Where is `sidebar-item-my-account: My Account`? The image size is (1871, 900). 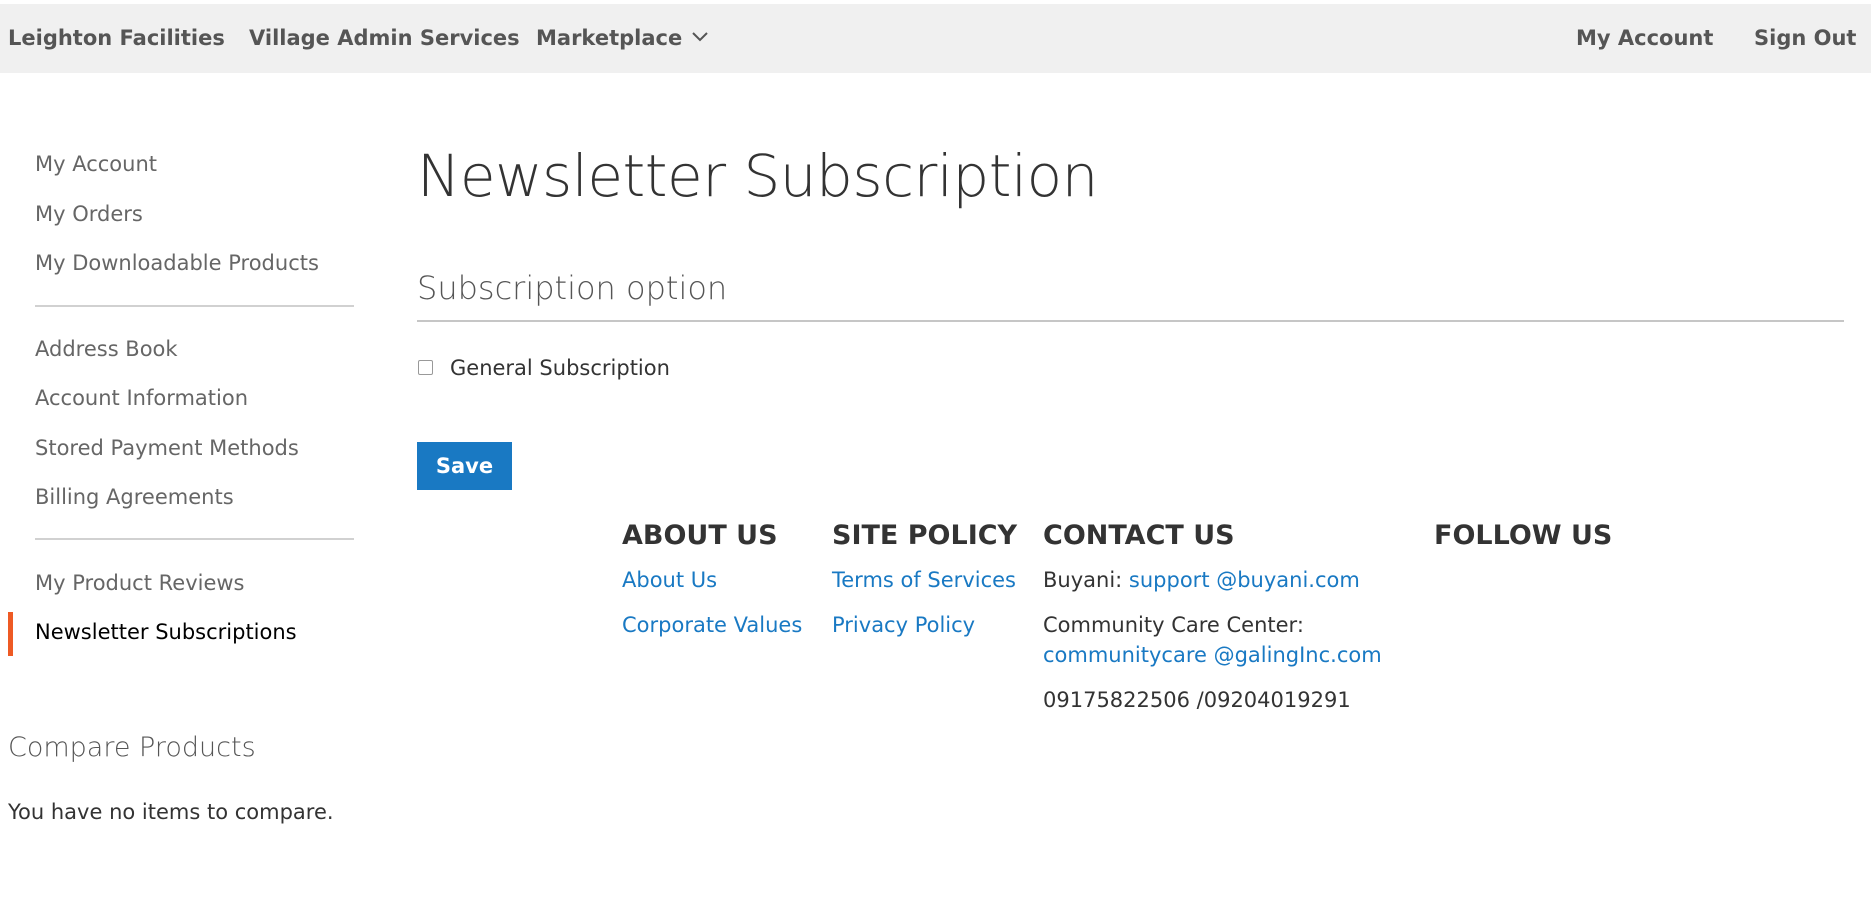 sidebar-item-my-account: My Account is located at coordinates (96, 164).